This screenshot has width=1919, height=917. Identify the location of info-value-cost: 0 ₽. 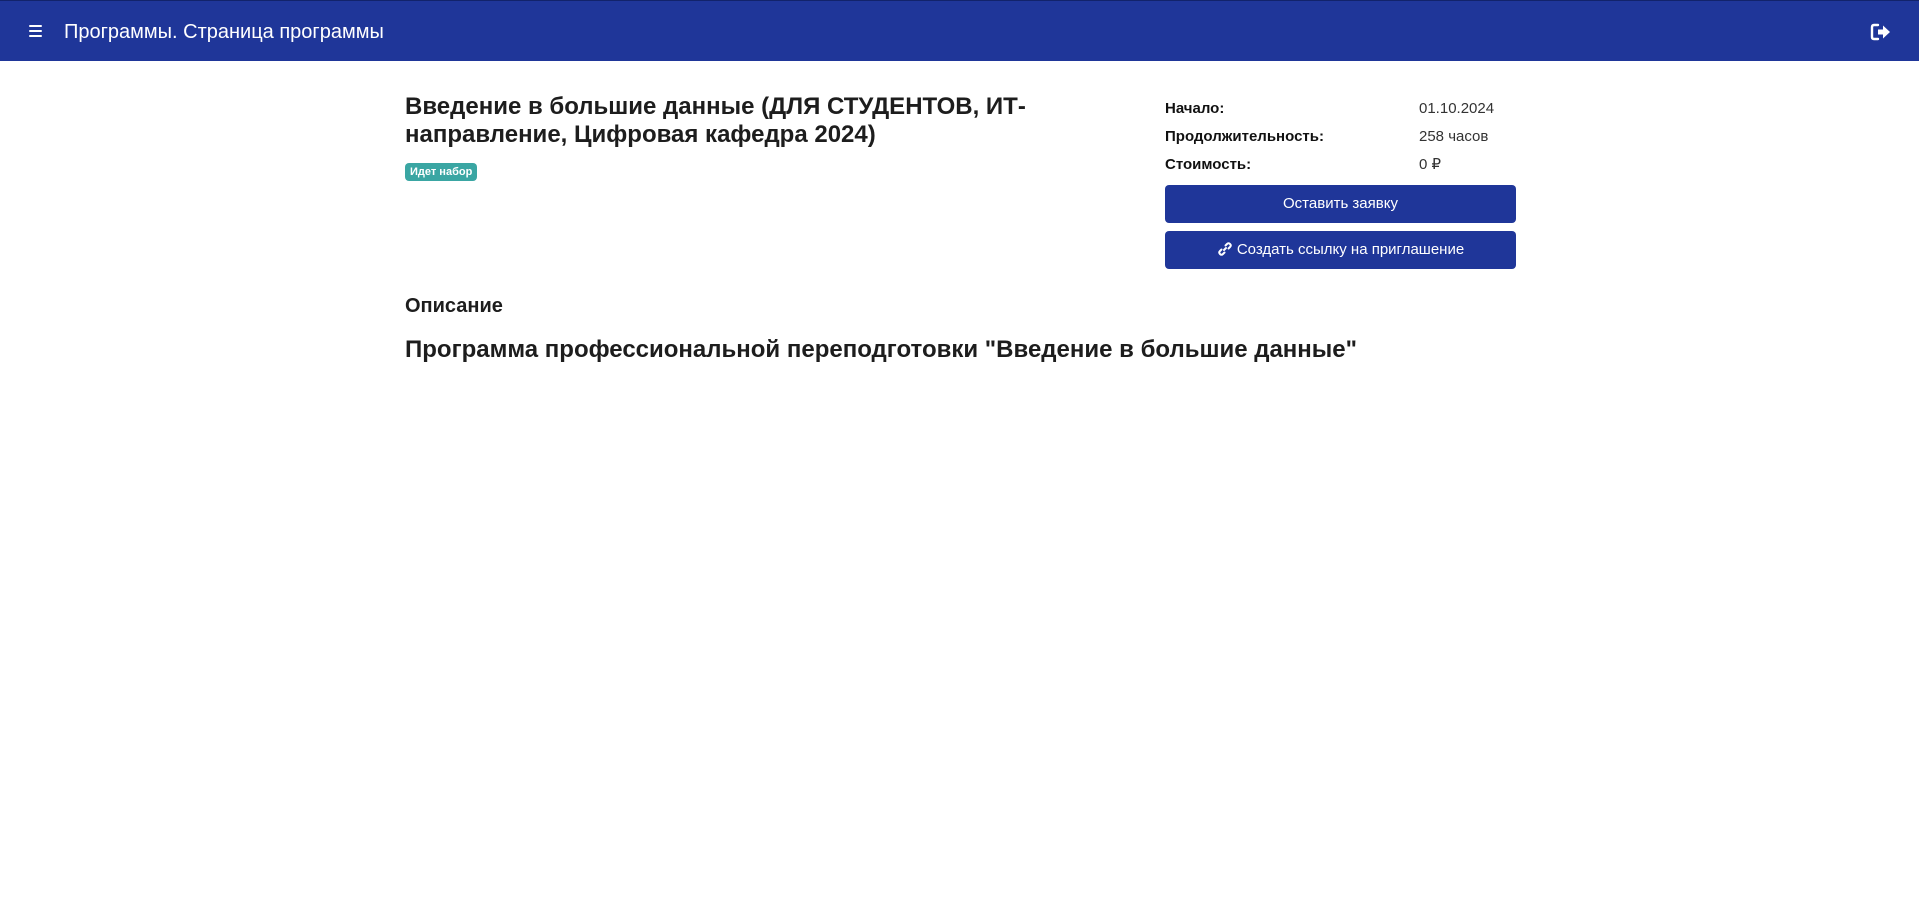
(1430, 164).